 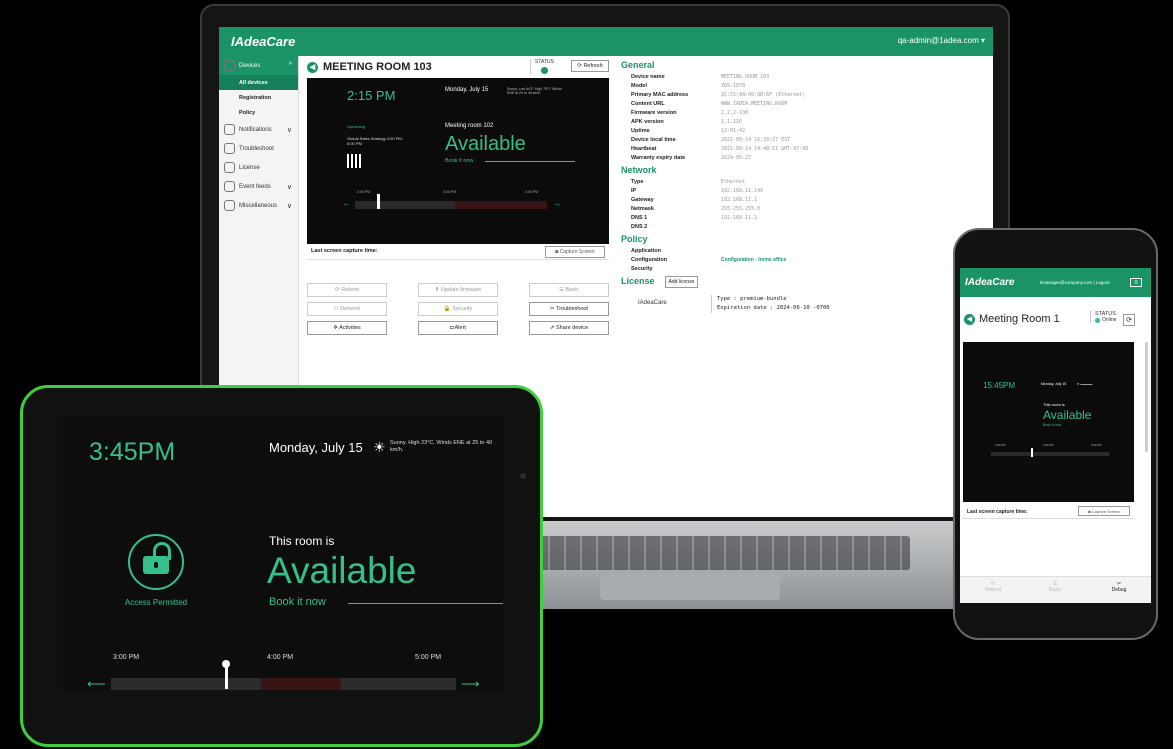 I want to click on info-key: Configuration, so click(x=649, y=260).